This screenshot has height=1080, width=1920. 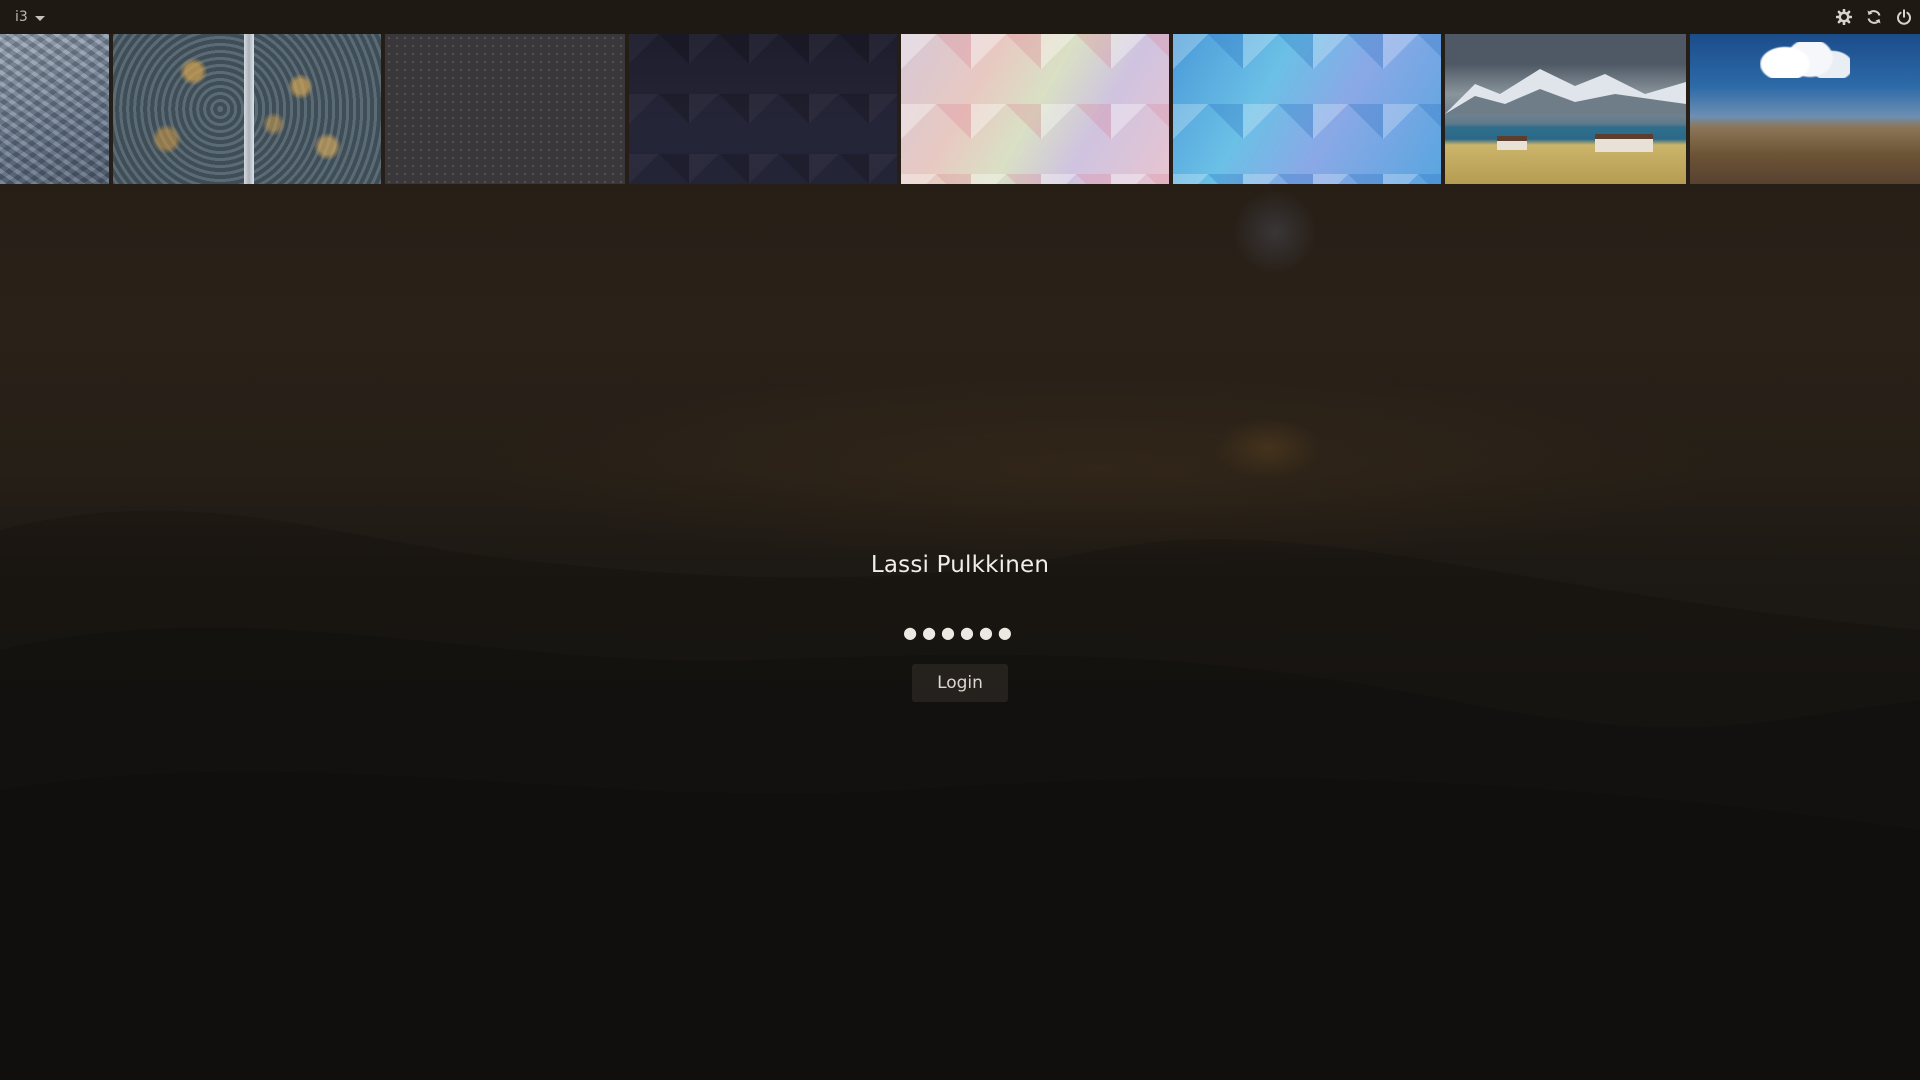 What do you see at coordinates (960, 565) in the screenshot?
I see `username-label: Lassi Pulkkinen` at bounding box center [960, 565].